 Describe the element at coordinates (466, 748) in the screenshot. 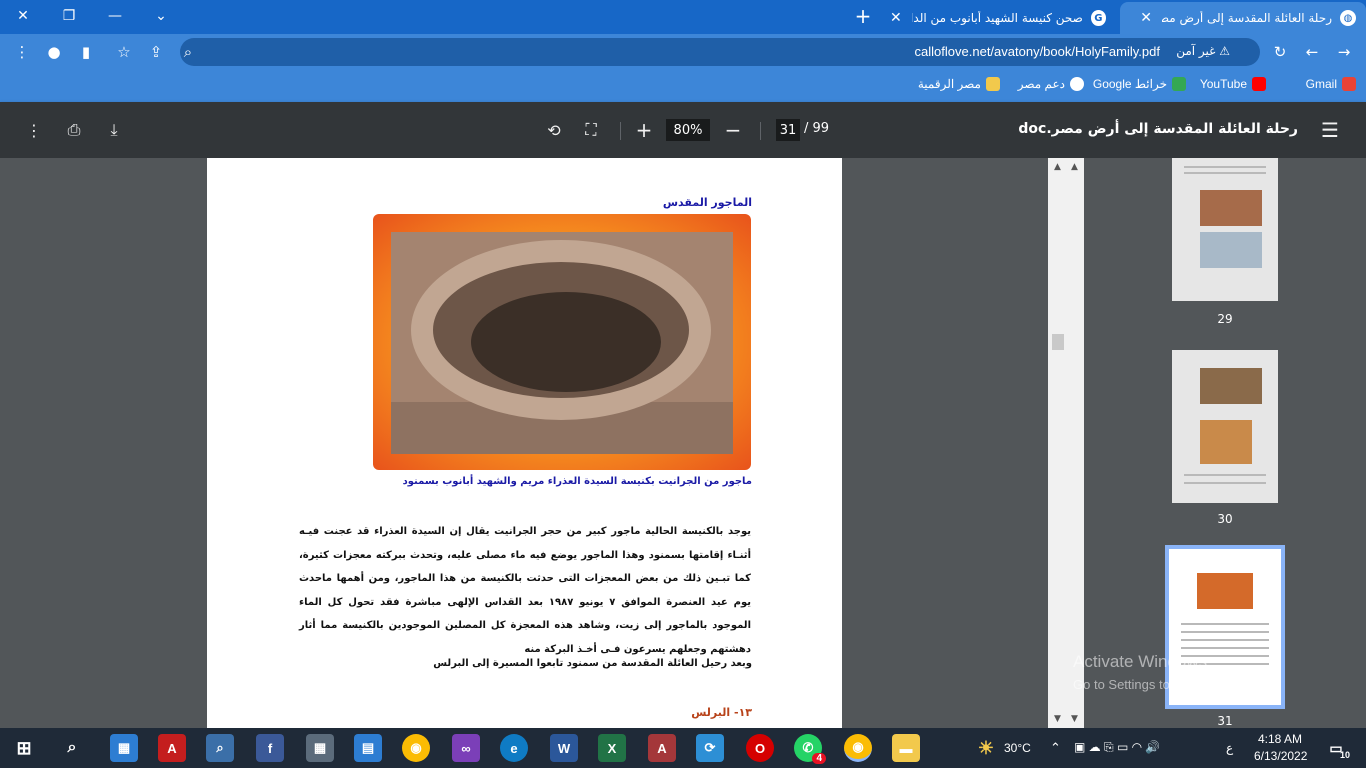

I see `visual-studio-icon: ∞` at that location.